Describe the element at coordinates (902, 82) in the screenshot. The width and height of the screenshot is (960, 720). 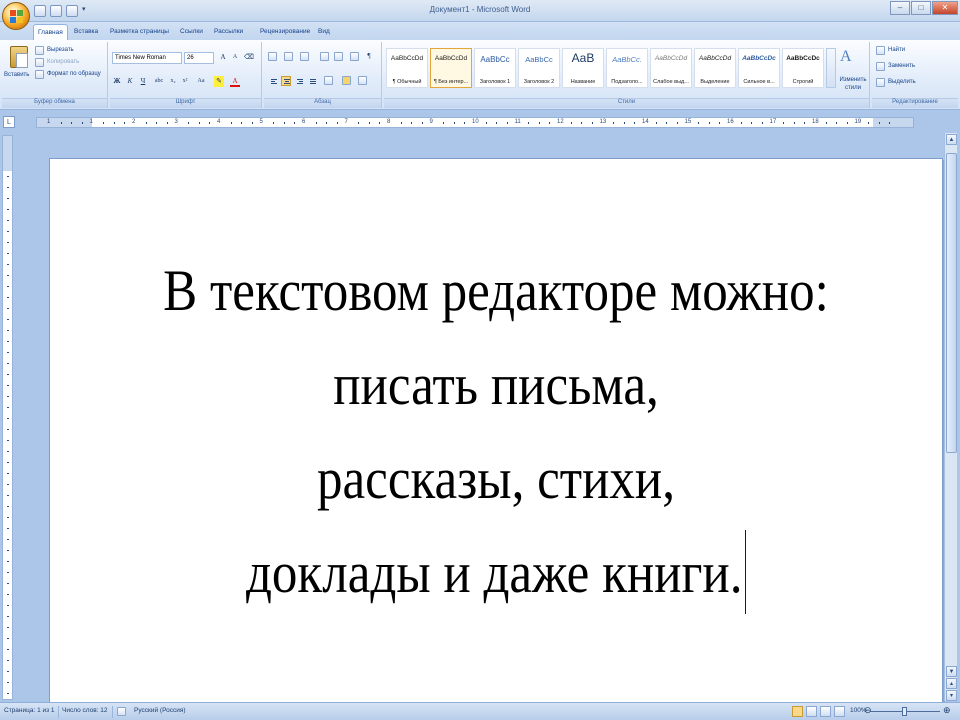
I see `select-button: Выделить` at that location.